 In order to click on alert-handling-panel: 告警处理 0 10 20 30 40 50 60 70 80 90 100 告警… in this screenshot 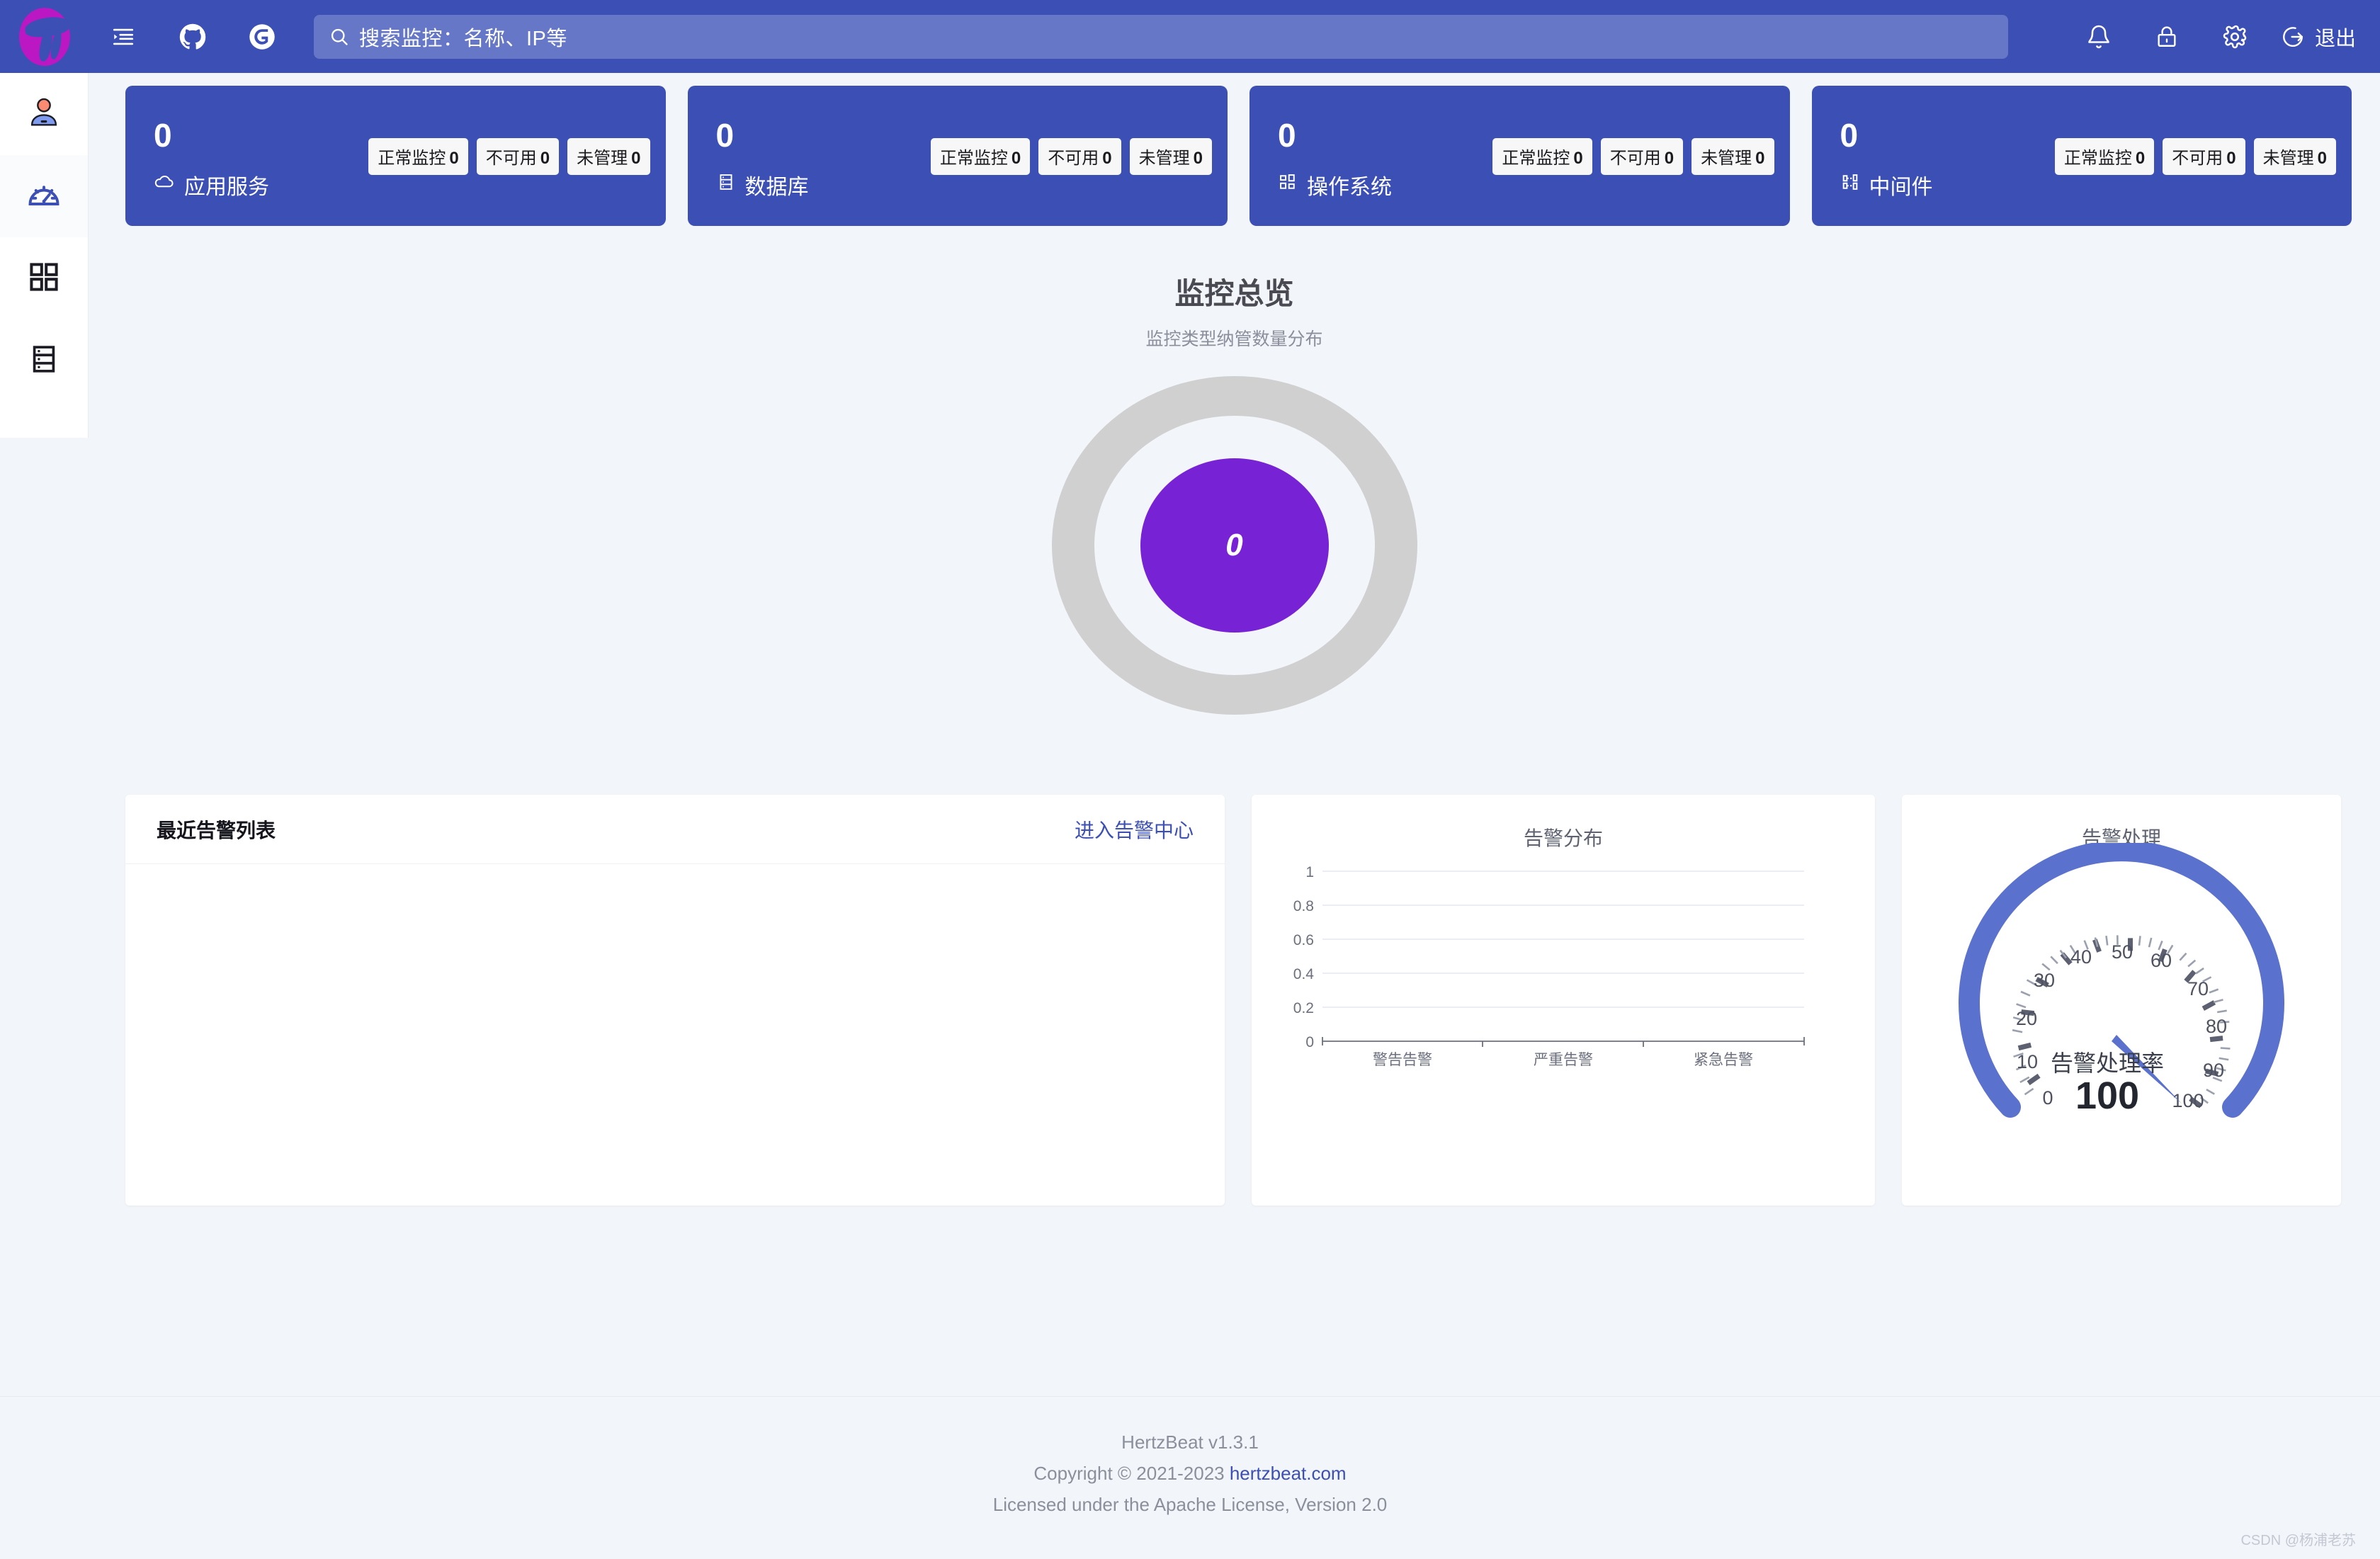, I will do `click(2122, 1000)`.